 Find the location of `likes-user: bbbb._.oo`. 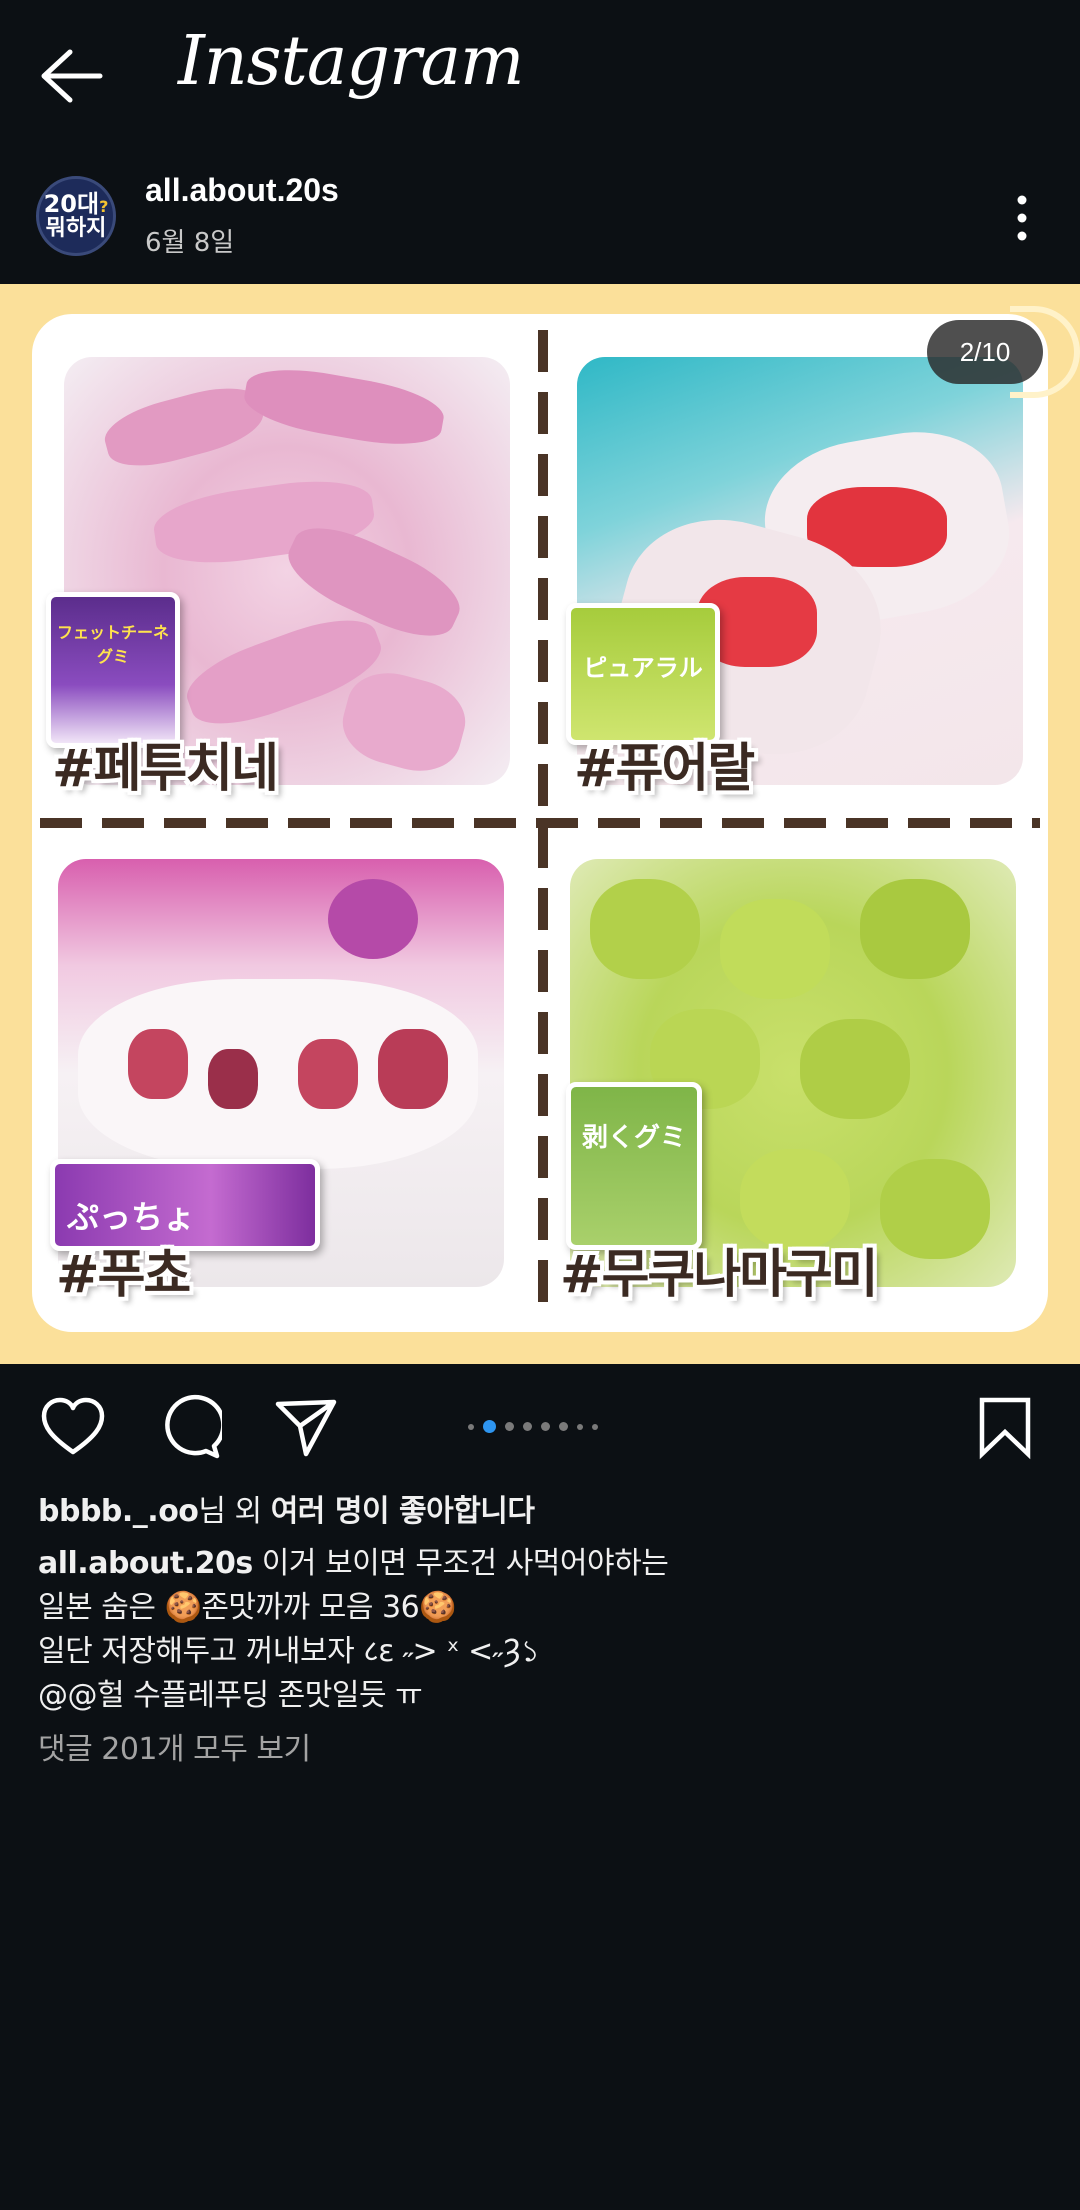

likes-user: bbbb._.oo is located at coordinates (118, 1511).